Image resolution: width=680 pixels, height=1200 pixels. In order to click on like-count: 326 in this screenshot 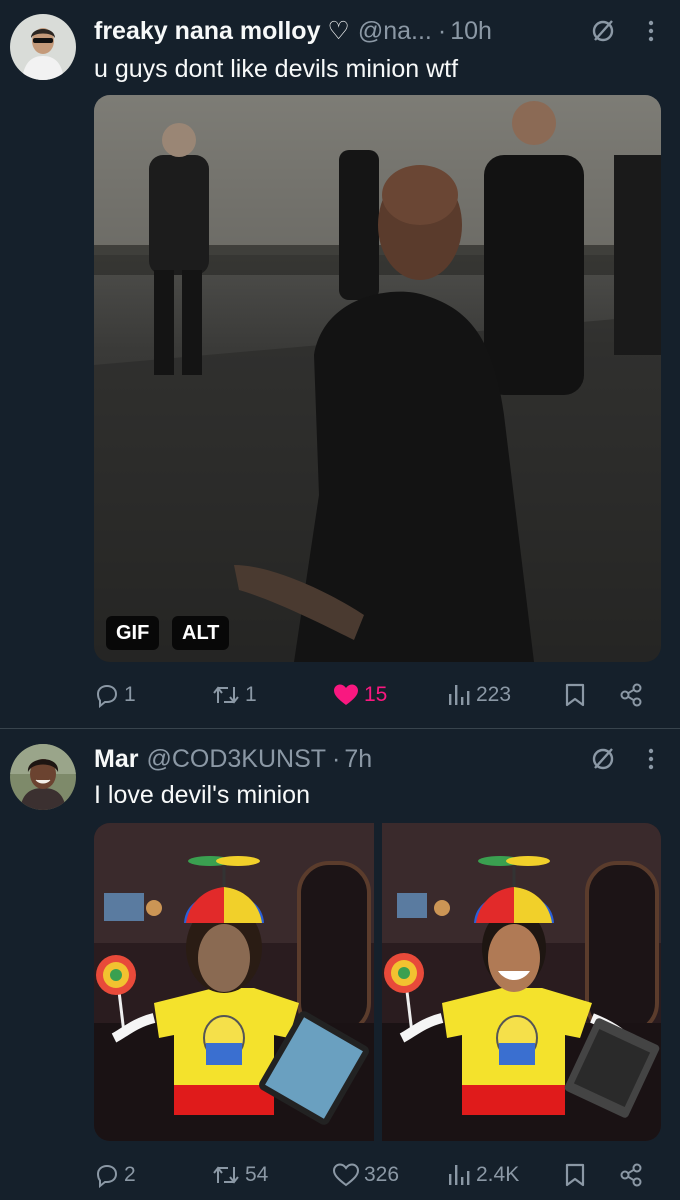, I will do `click(382, 1174)`.